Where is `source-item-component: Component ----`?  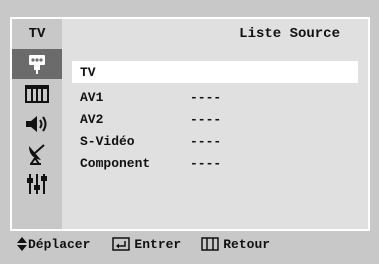
source-item-component: Component ---- is located at coordinates (215, 163).